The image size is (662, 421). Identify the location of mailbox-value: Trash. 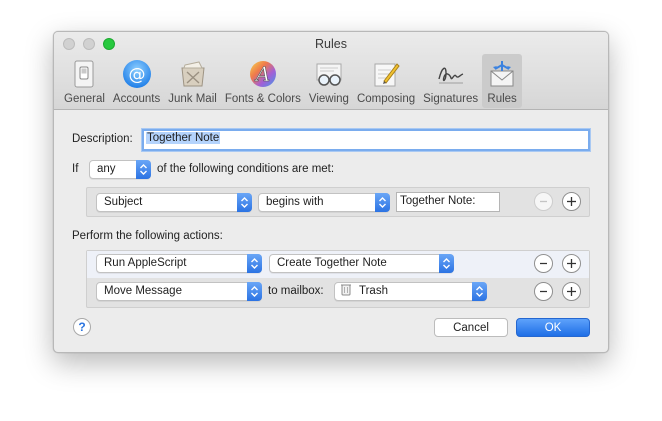
(373, 291).